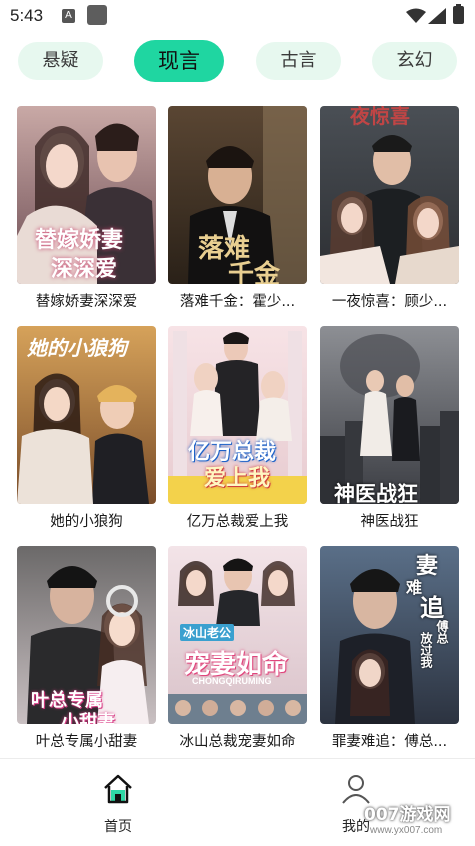  What do you see at coordinates (68, 16) in the screenshot?
I see `notification-icon: A` at bounding box center [68, 16].